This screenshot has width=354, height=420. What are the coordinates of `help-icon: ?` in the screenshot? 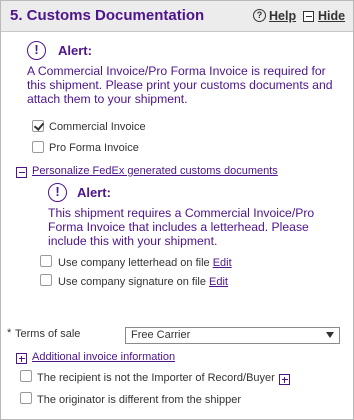 It's located at (259, 15).